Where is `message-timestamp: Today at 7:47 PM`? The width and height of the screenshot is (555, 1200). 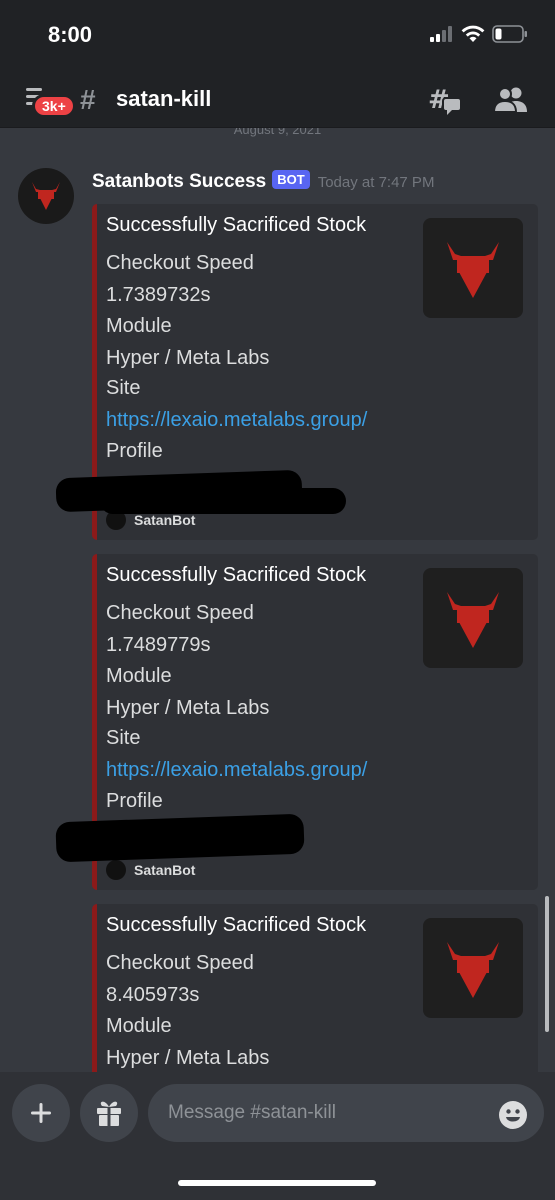
message-timestamp: Today at 7:47 PM is located at coordinates (376, 182).